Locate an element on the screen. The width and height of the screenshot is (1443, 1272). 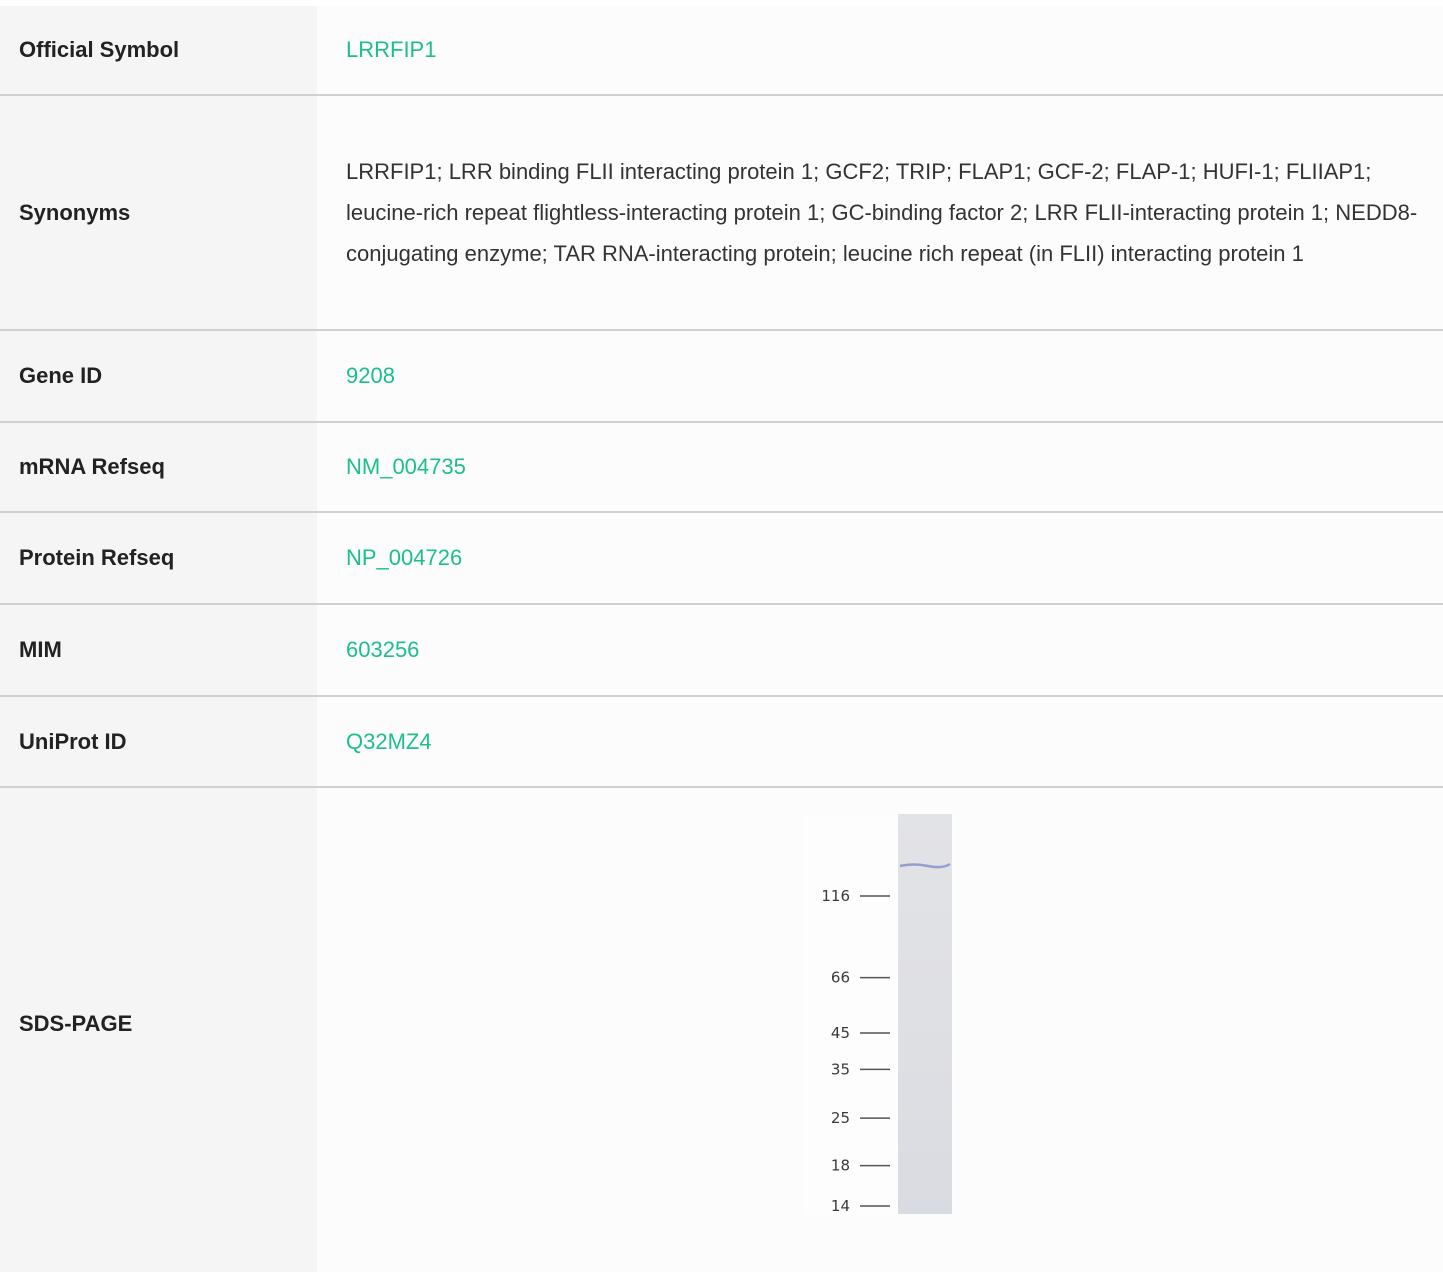
row-official-symbol: Official Symbol LRRFIP1 is located at coordinates (721, 51).